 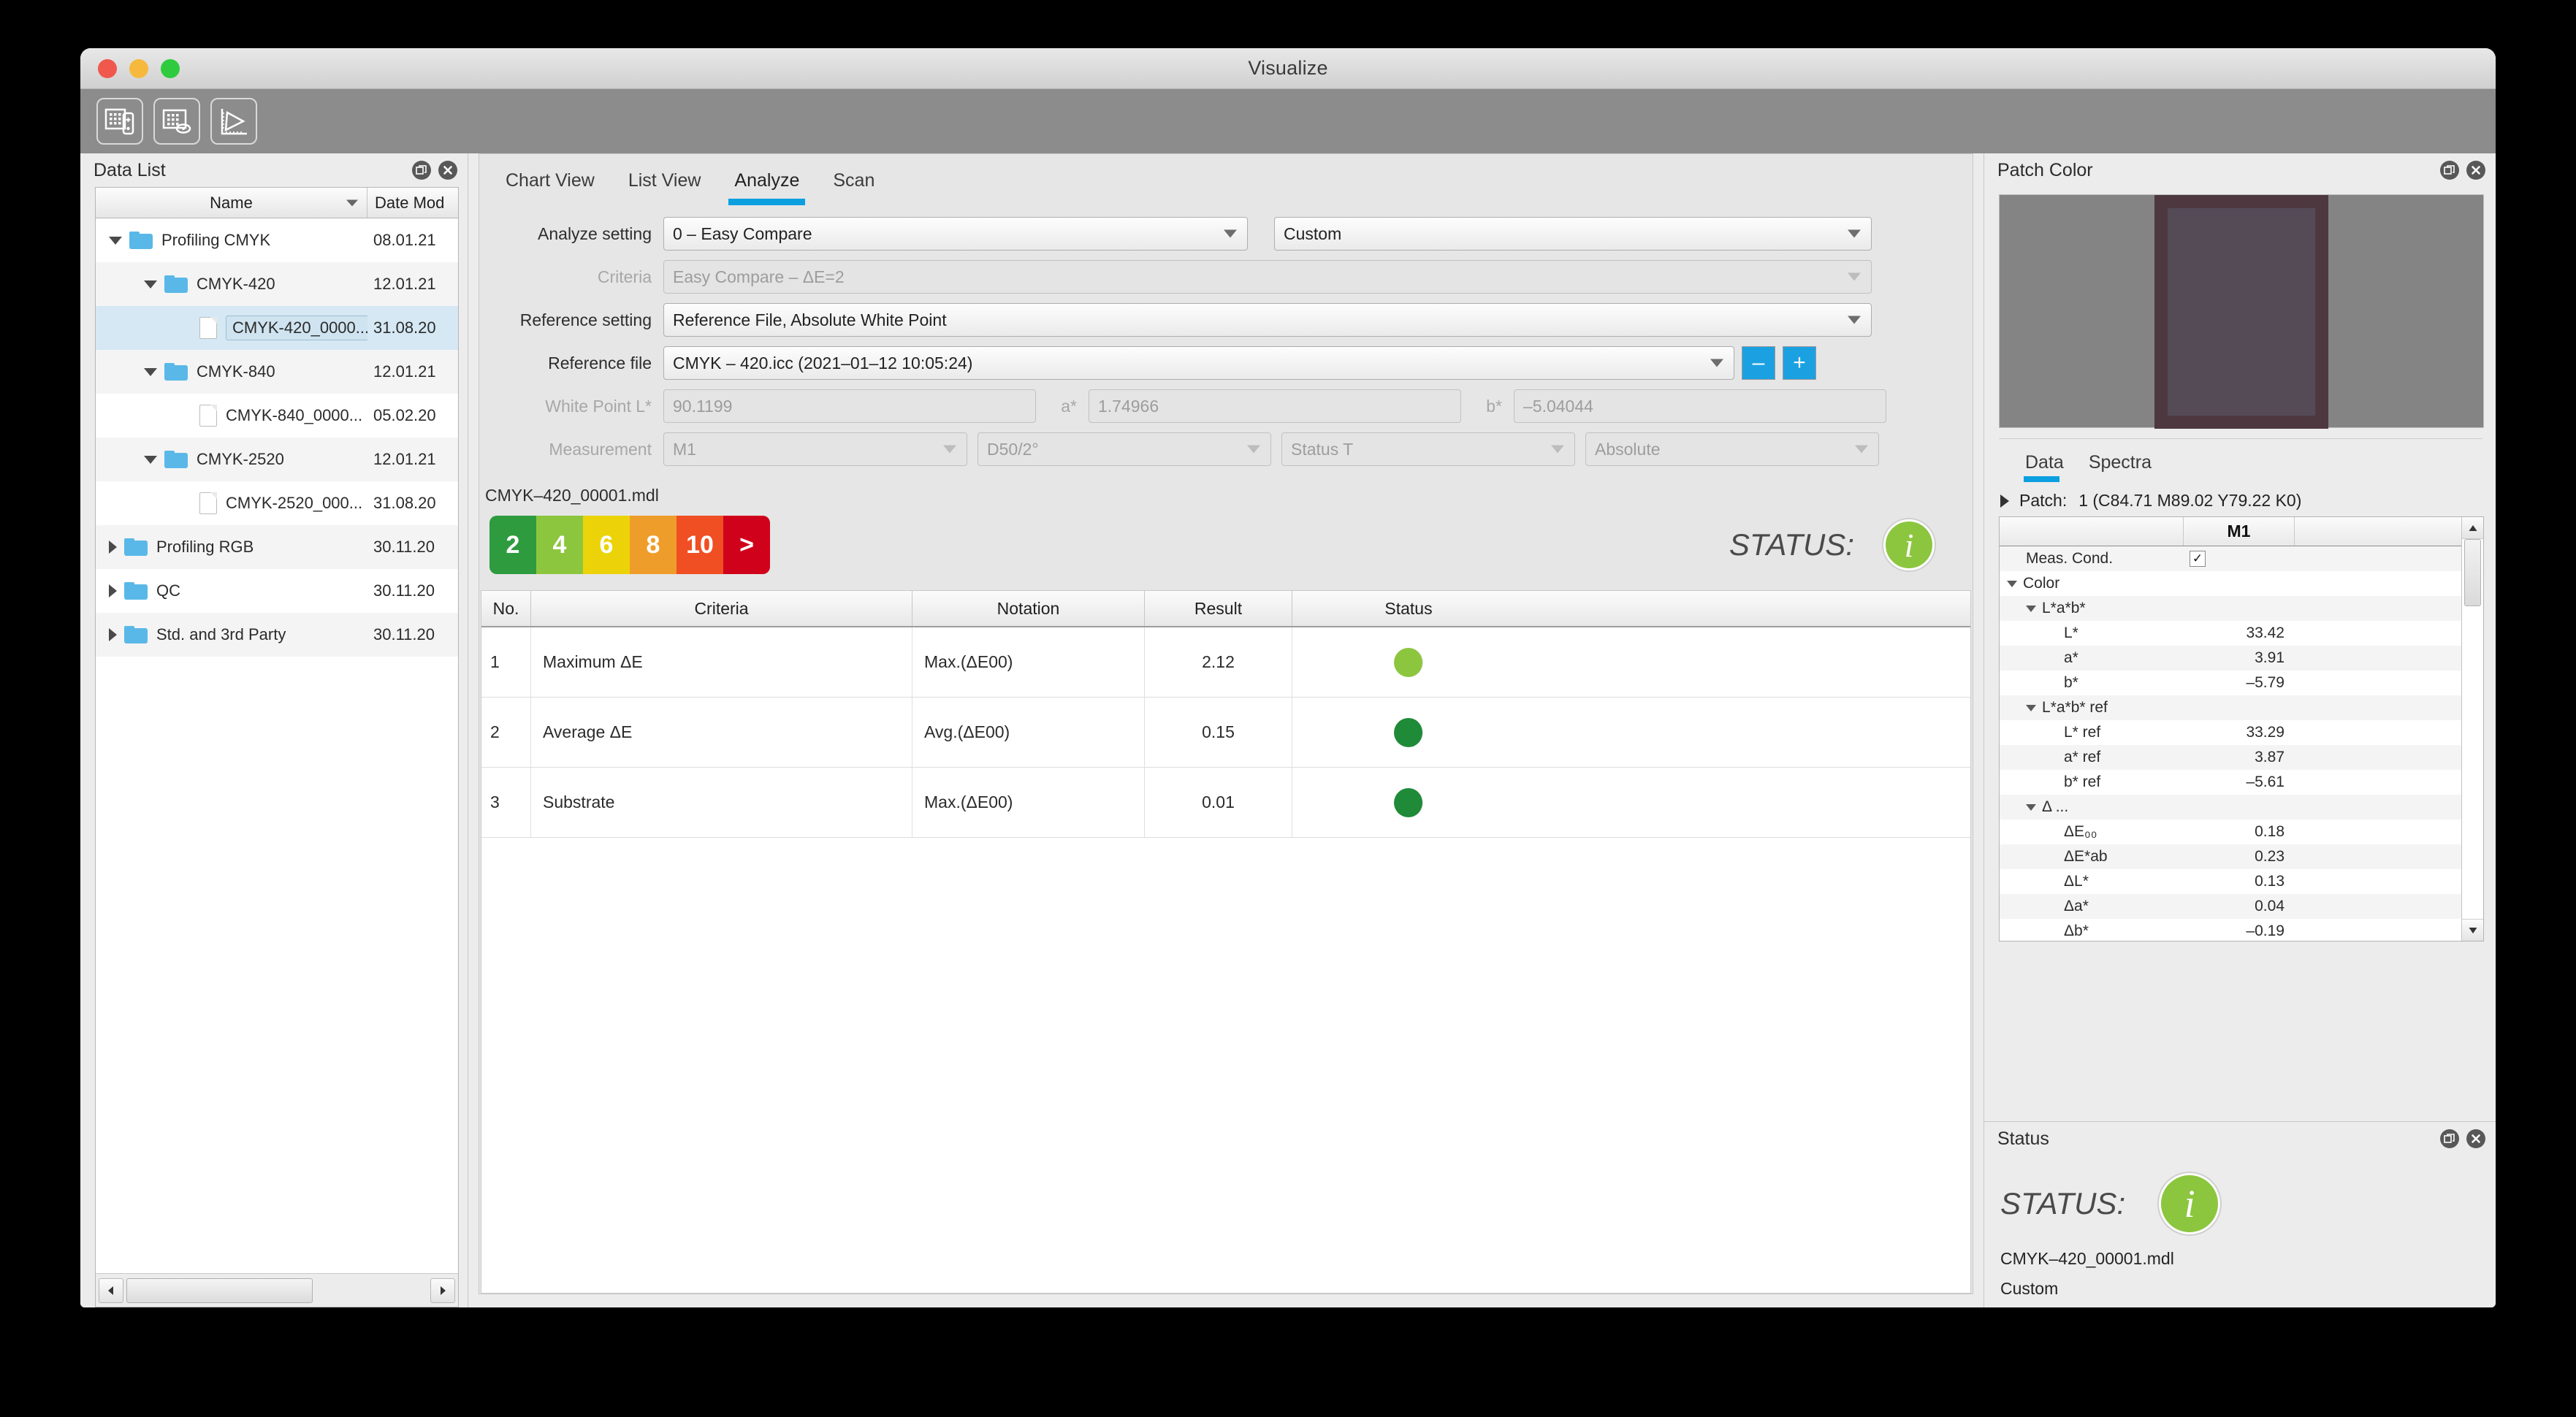 What do you see at coordinates (1198, 363) in the screenshot?
I see `reference-file-select: CMYK – 420.icc (2021–01–12 10:05:24)` at bounding box center [1198, 363].